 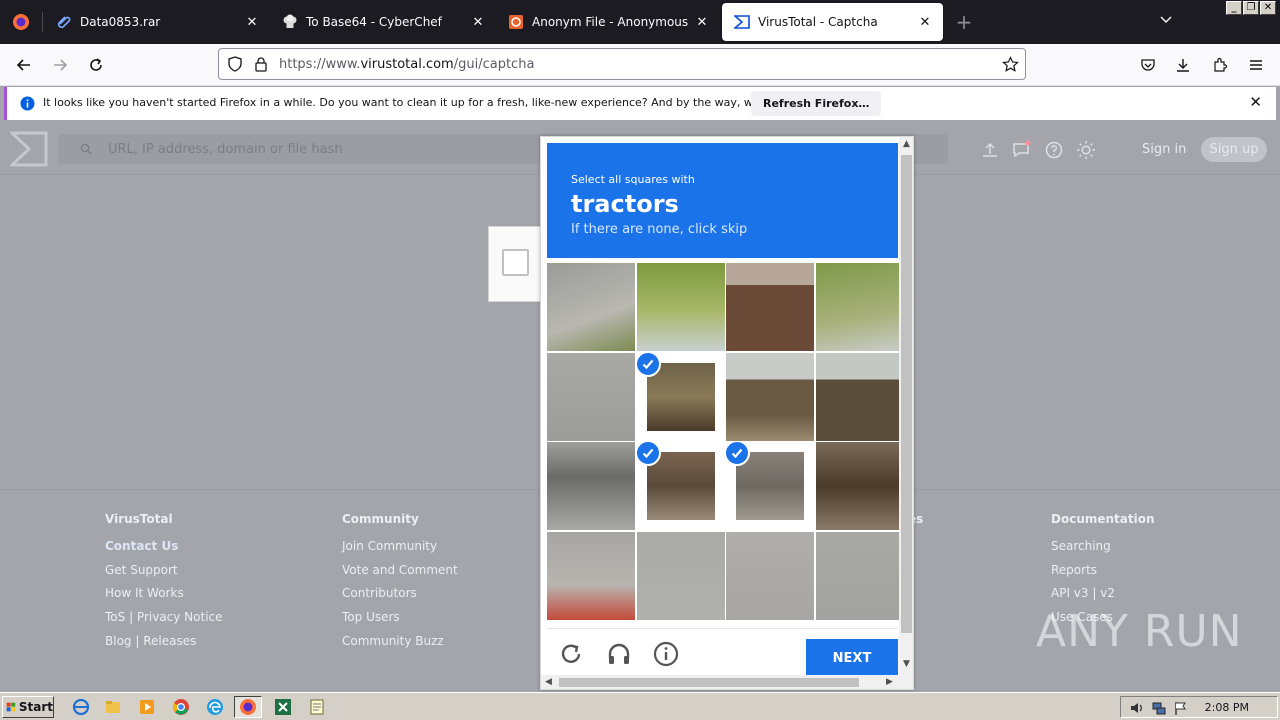 What do you see at coordinates (1159, 708) in the screenshot?
I see `network-icon` at bounding box center [1159, 708].